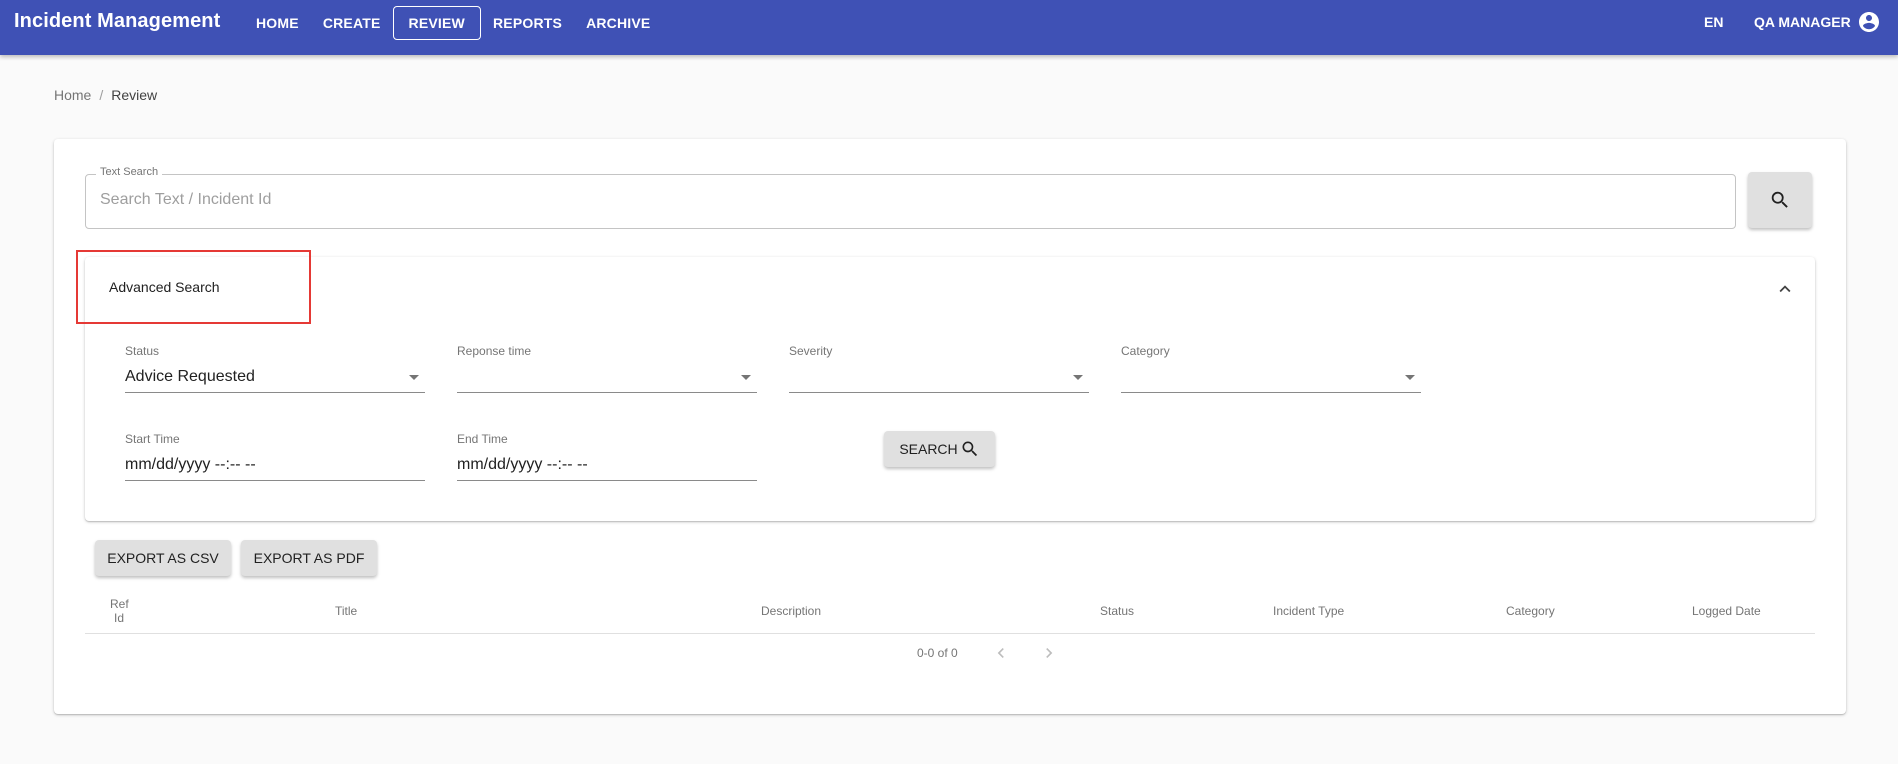 This screenshot has height=764, width=1898. I want to click on nav-review: REVIEW, so click(436, 23).